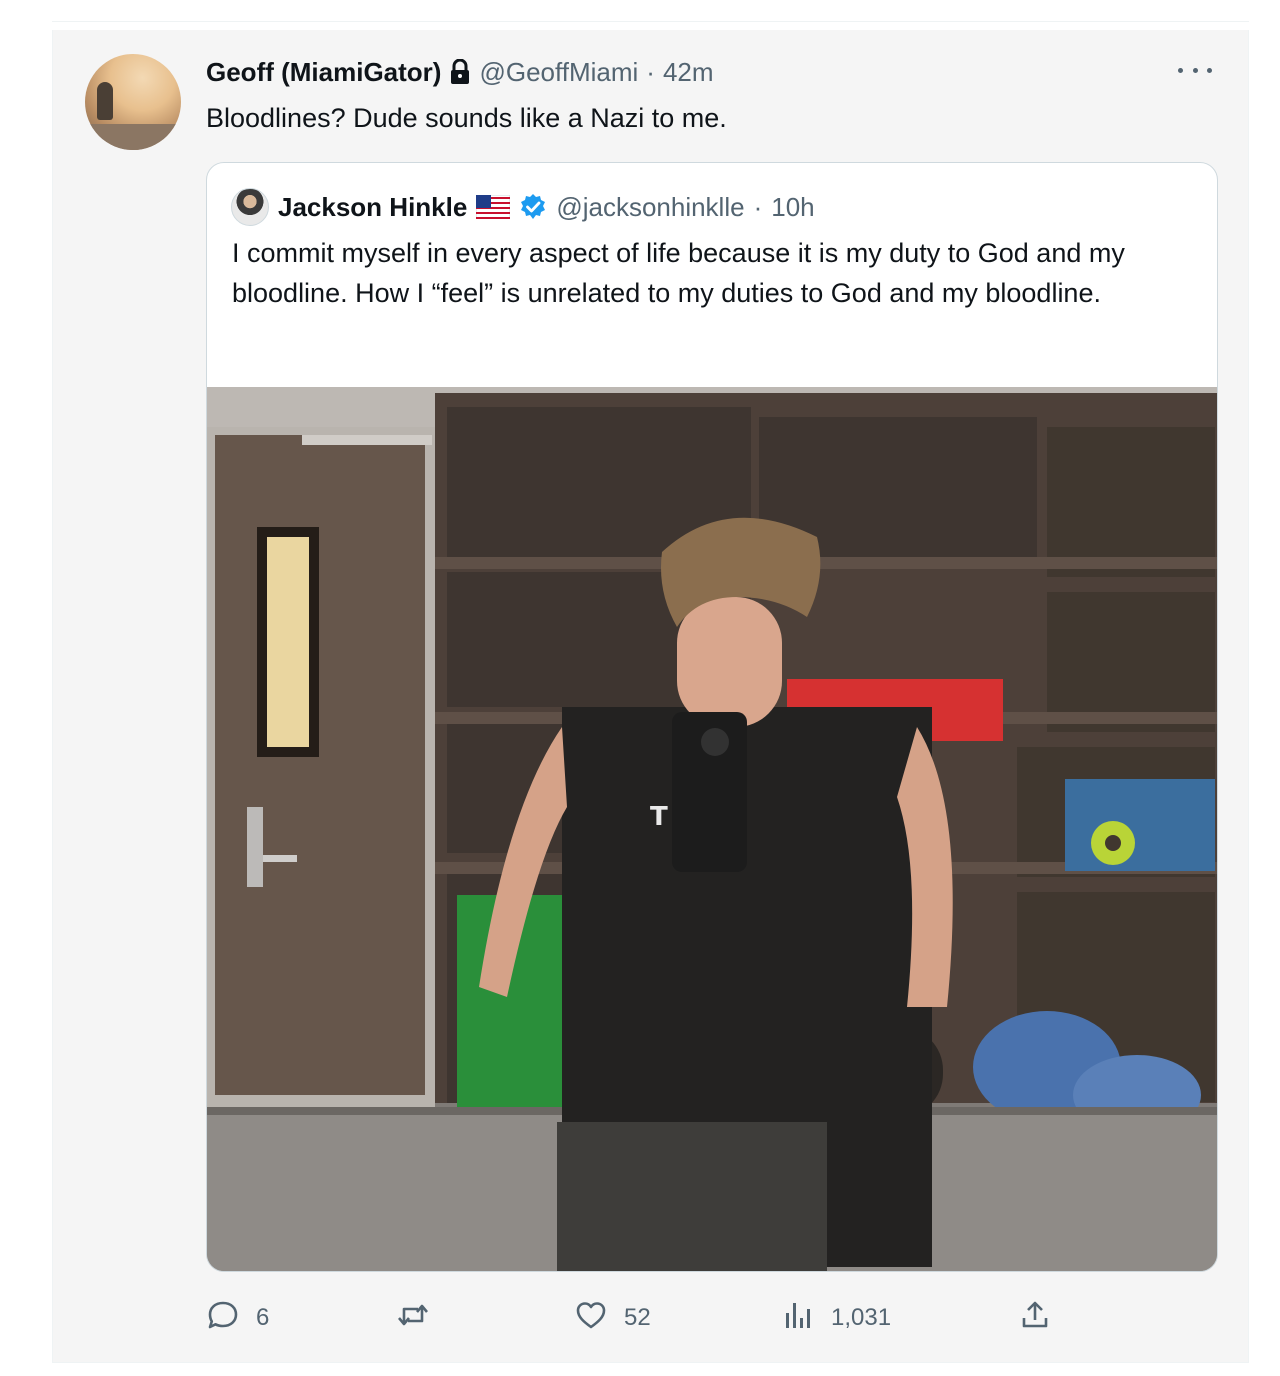 Image resolution: width=1280 pixels, height=1376 pixels. What do you see at coordinates (263, 1317) in the screenshot?
I see `reply-count: 6` at bounding box center [263, 1317].